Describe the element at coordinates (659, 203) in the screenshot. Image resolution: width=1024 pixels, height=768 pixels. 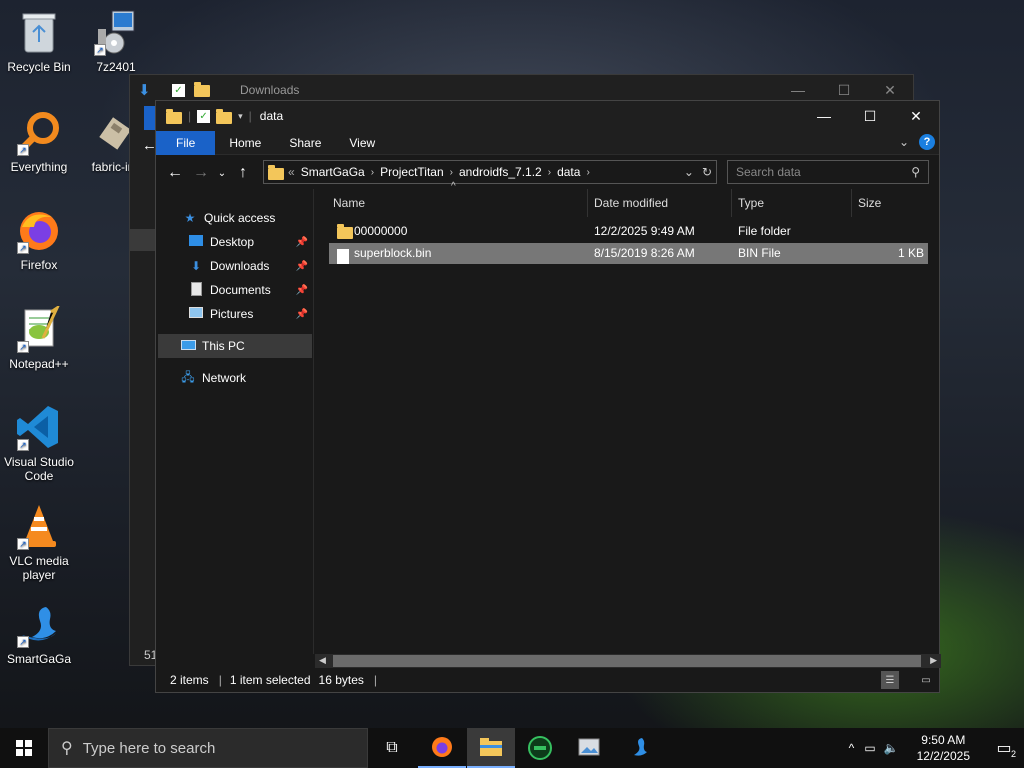
I see `column-date-modified: Date modified` at that location.